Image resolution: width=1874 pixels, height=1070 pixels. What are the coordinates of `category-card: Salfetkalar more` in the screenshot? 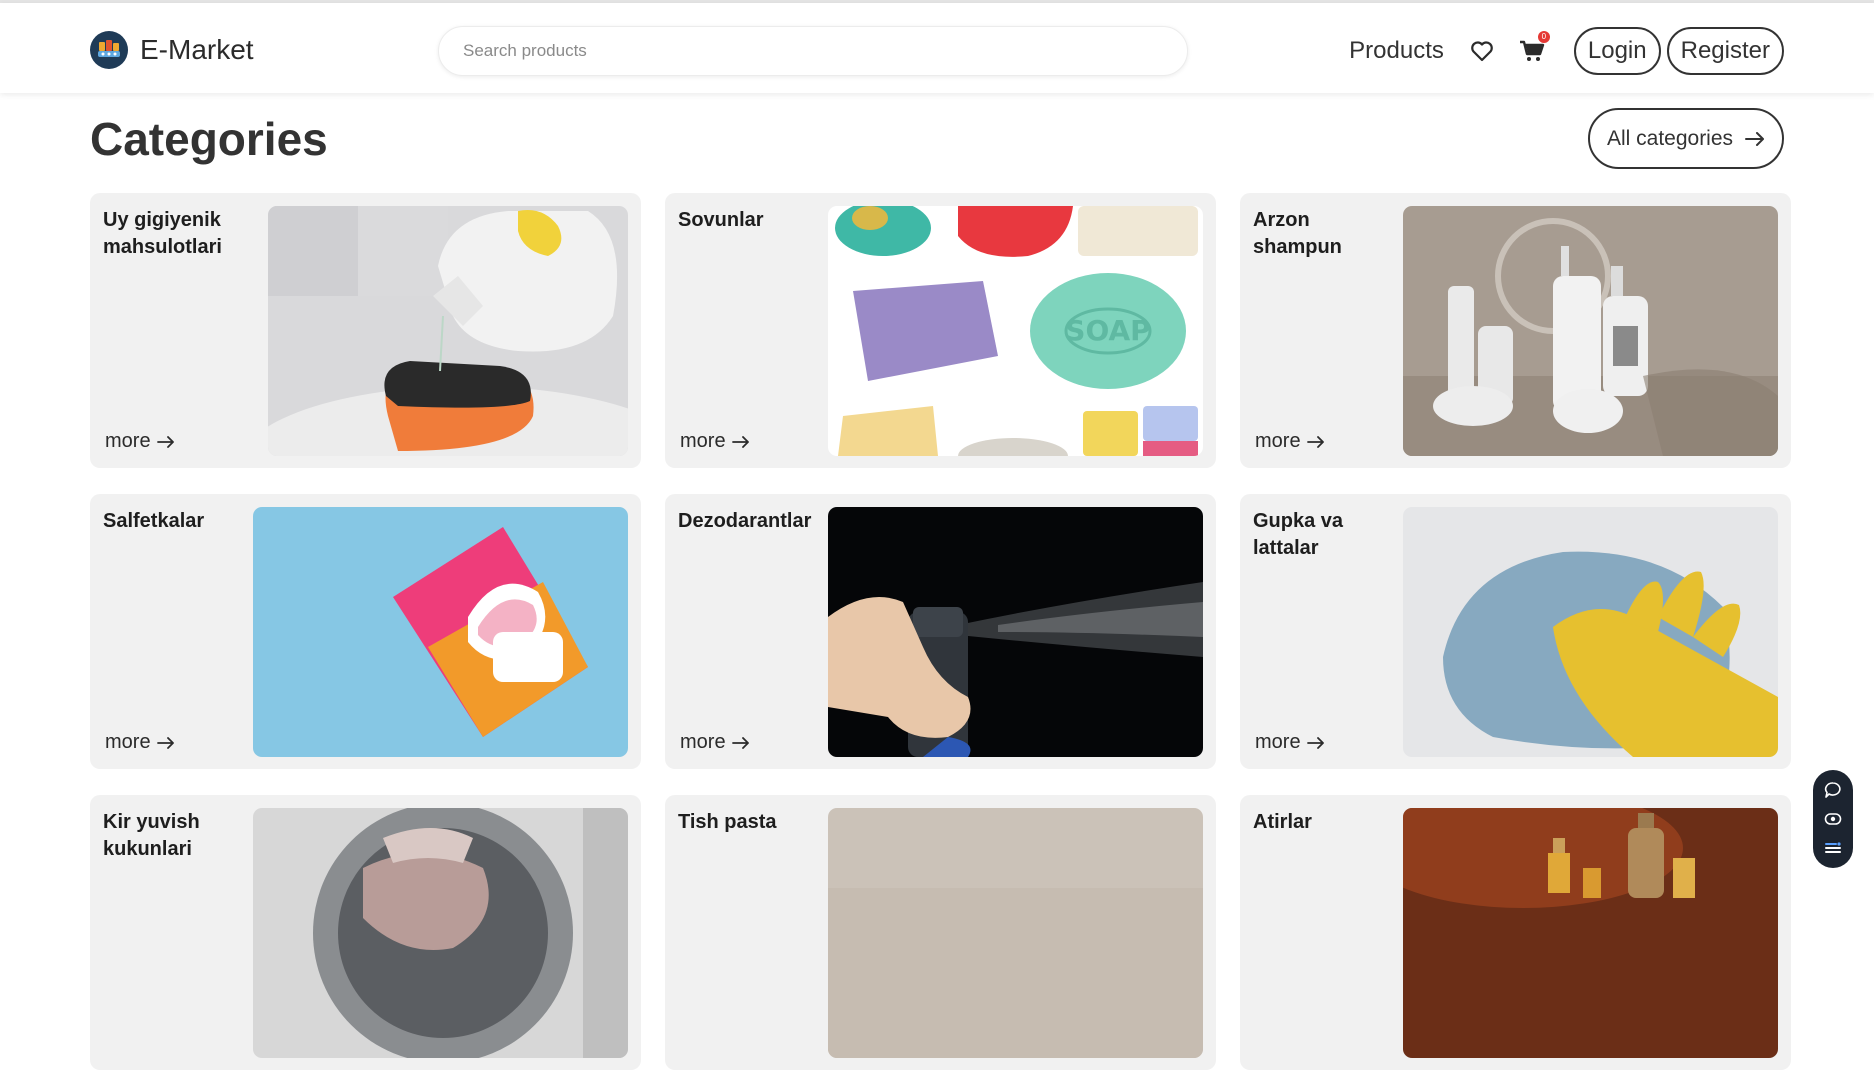 It's located at (365, 631).